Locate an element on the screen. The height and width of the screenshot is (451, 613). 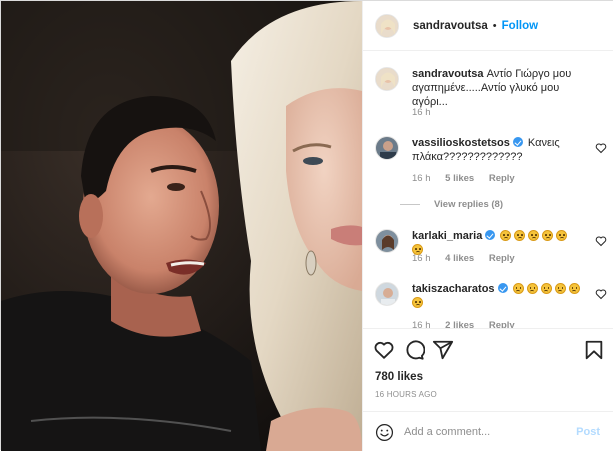
post-timestamp: 16 HOURS AGO is located at coordinates (406, 394).